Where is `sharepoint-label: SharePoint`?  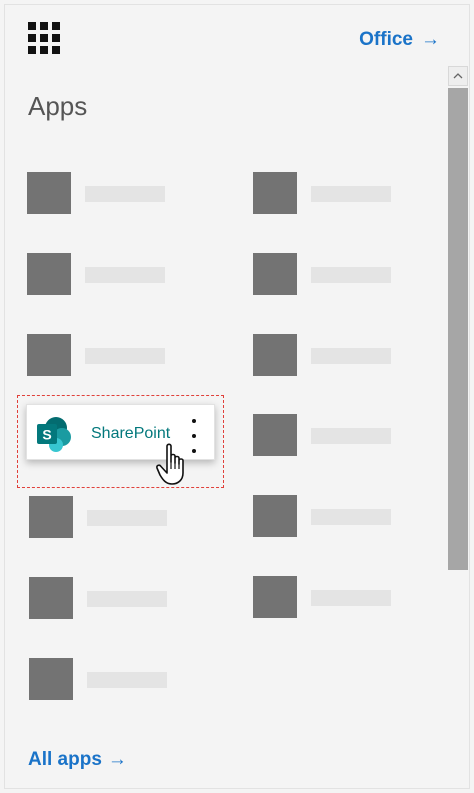
sharepoint-label: SharePoint is located at coordinates (131, 433).